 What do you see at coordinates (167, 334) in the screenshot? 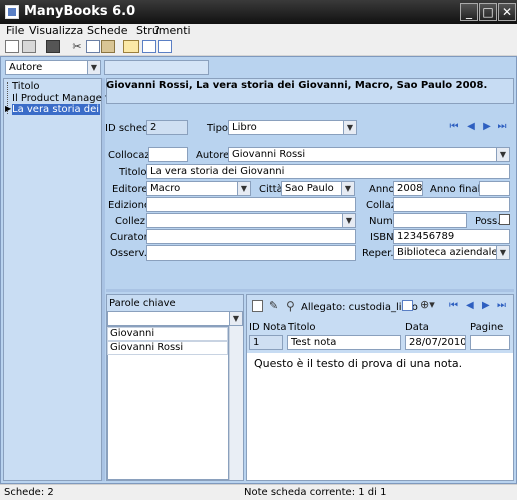
I see `keyword-item: Giovanni` at bounding box center [167, 334].